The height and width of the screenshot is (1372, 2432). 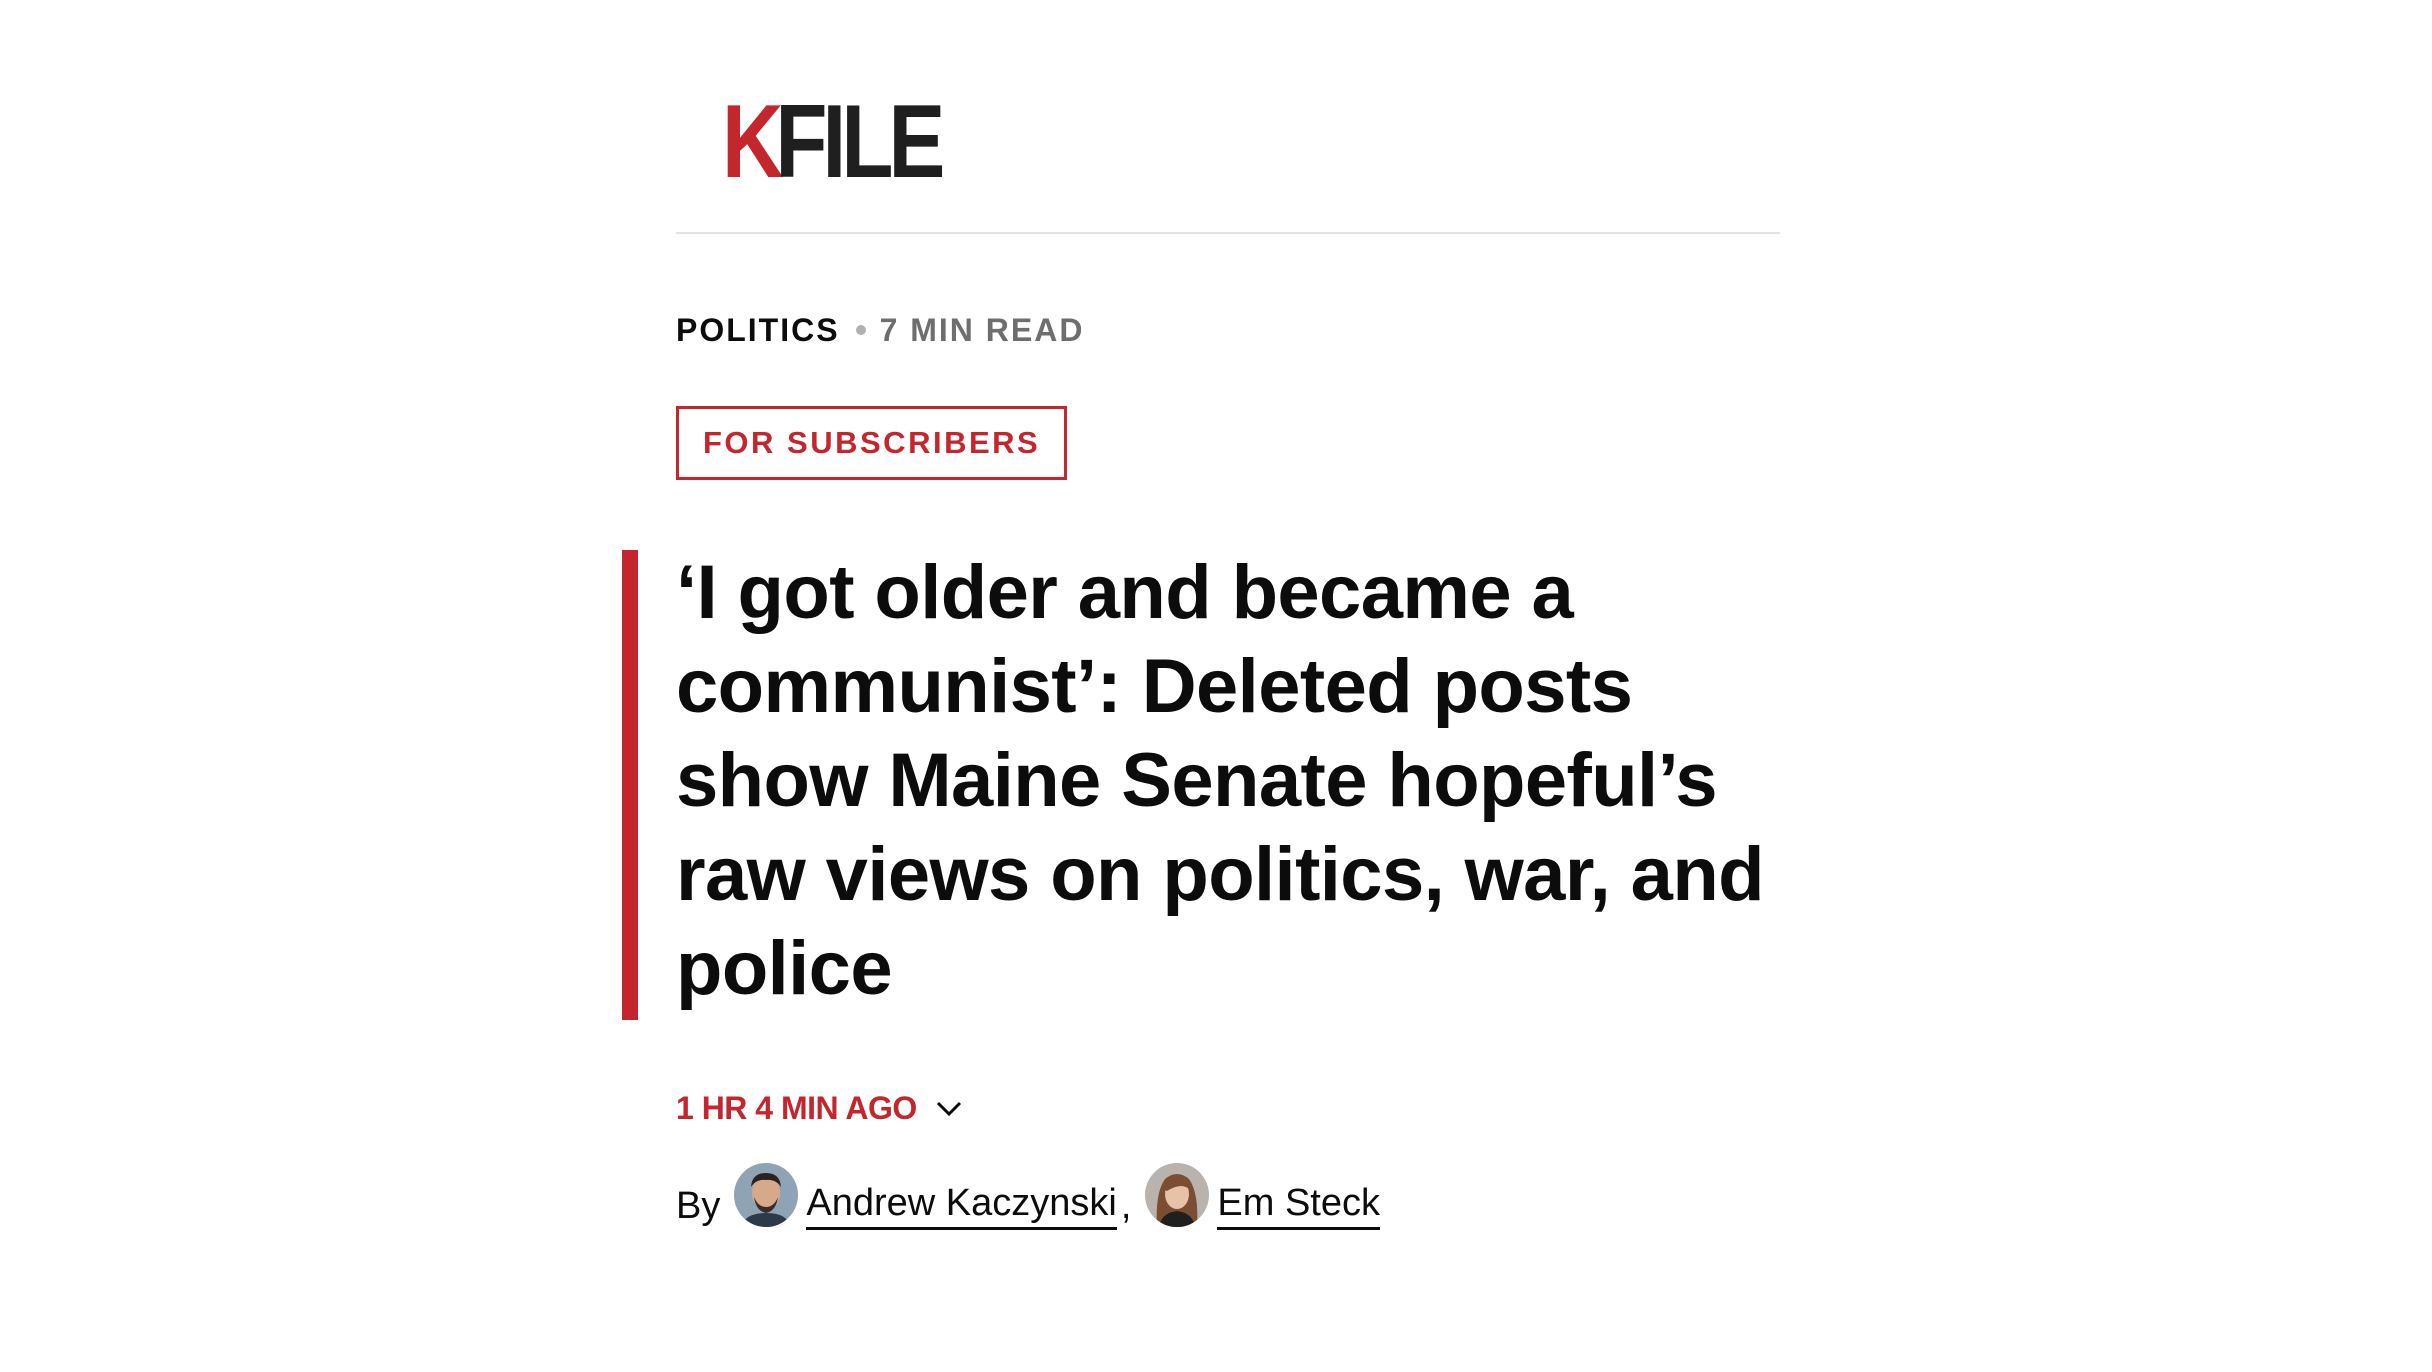 What do you see at coordinates (860, 330) in the screenshot?
I see `meta-separator-dot` at bounding box center [860, 330].